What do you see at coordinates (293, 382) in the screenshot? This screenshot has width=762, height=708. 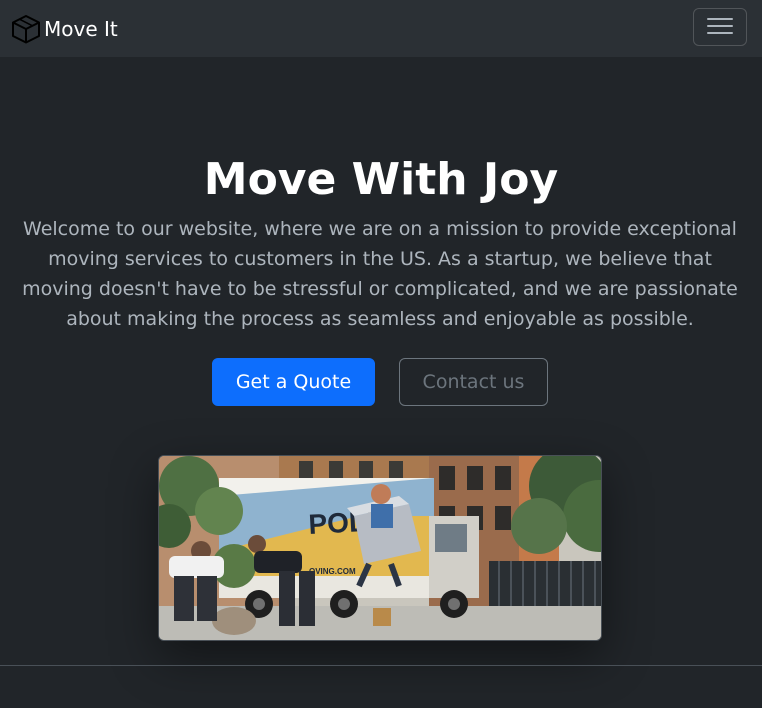 I see `get-a-quote-button: Get a Quote` at bounding box center [293, 382].